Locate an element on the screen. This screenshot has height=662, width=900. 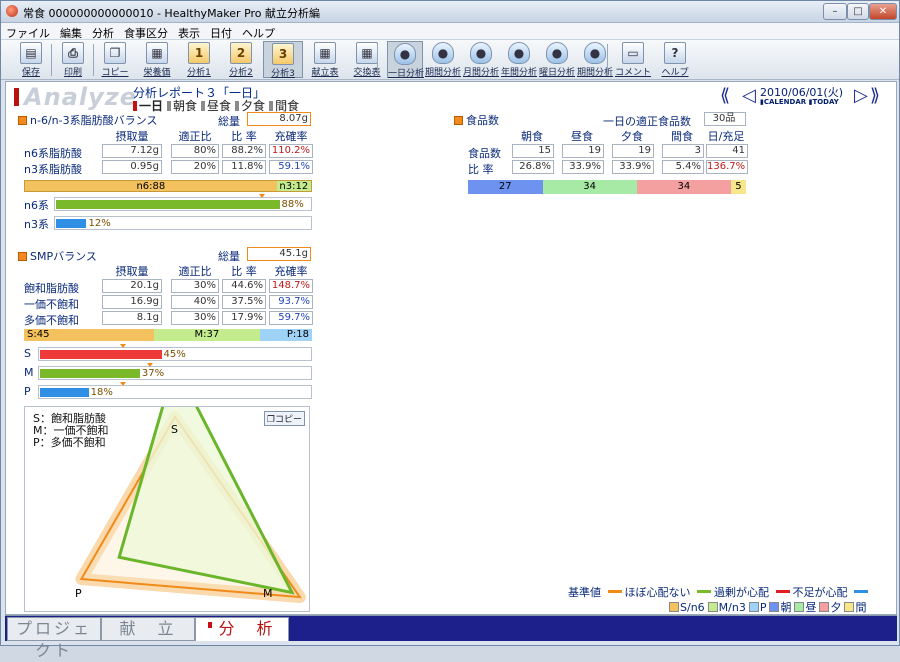
toolbar-year-analysis-button: ● 年間分析 is located at coordinates (519, 59).